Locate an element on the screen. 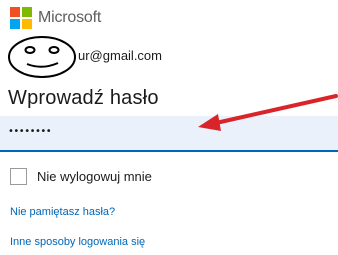 This screenshot has width=338, height=255. account-email: ur@gmail.com is located at coordinates (120, 55).